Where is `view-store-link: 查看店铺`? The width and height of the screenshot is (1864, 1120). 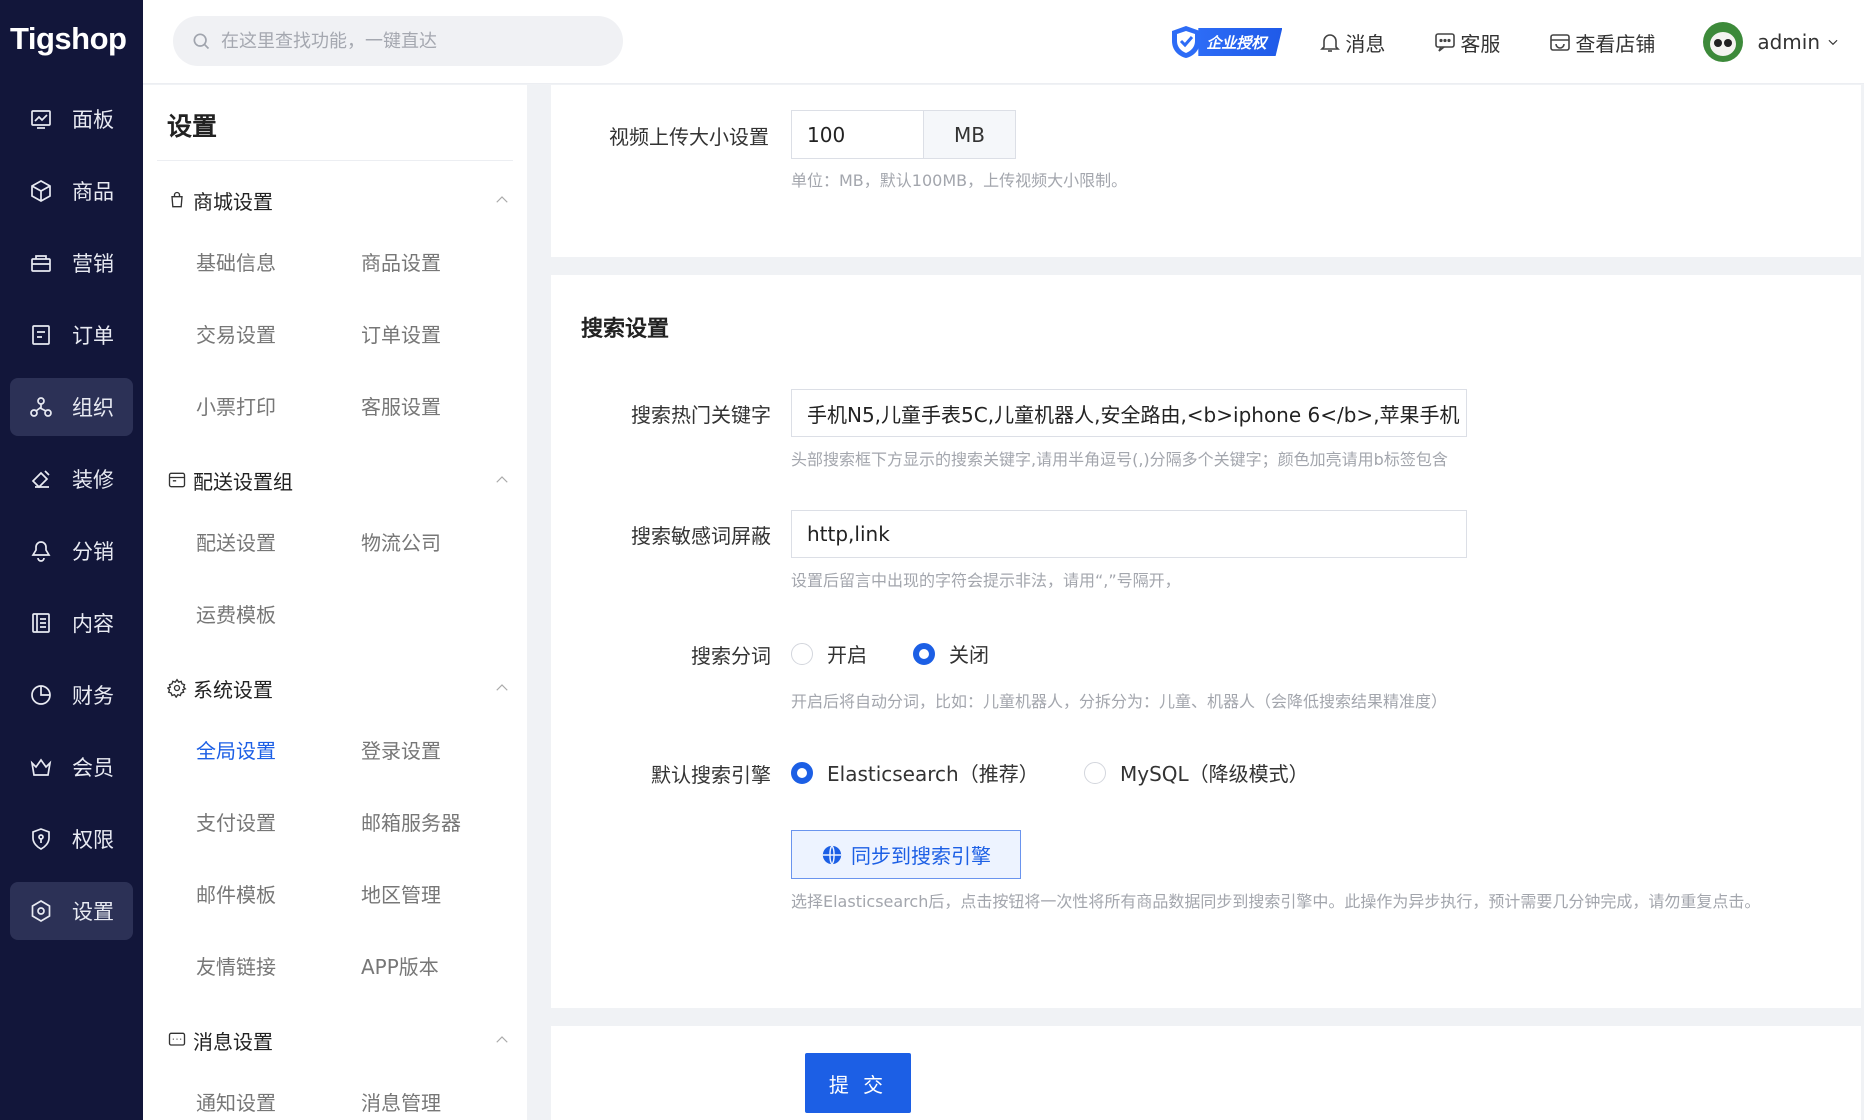
view-store-link: 查看店铺 is located at coordinates (1601, 42).